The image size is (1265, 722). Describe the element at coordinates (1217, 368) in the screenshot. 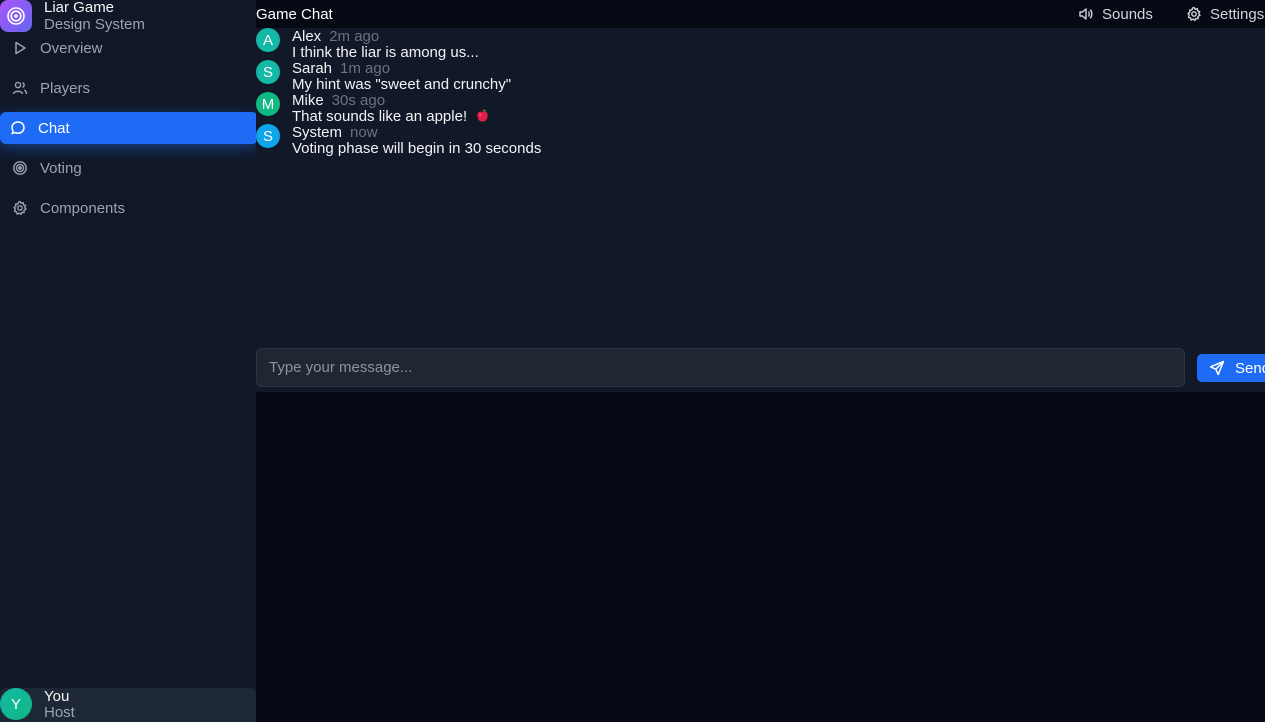

I see `send-icon` at that location.